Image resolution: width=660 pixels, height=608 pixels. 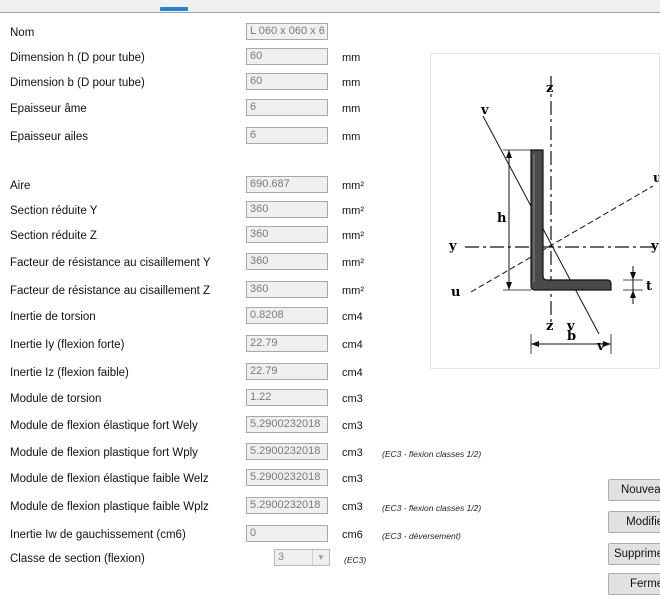 What do you see at coordinates (287, 505) in the screenshot?
I see `field-wplz: 5.2900232018` at bounding box center [287, 505].